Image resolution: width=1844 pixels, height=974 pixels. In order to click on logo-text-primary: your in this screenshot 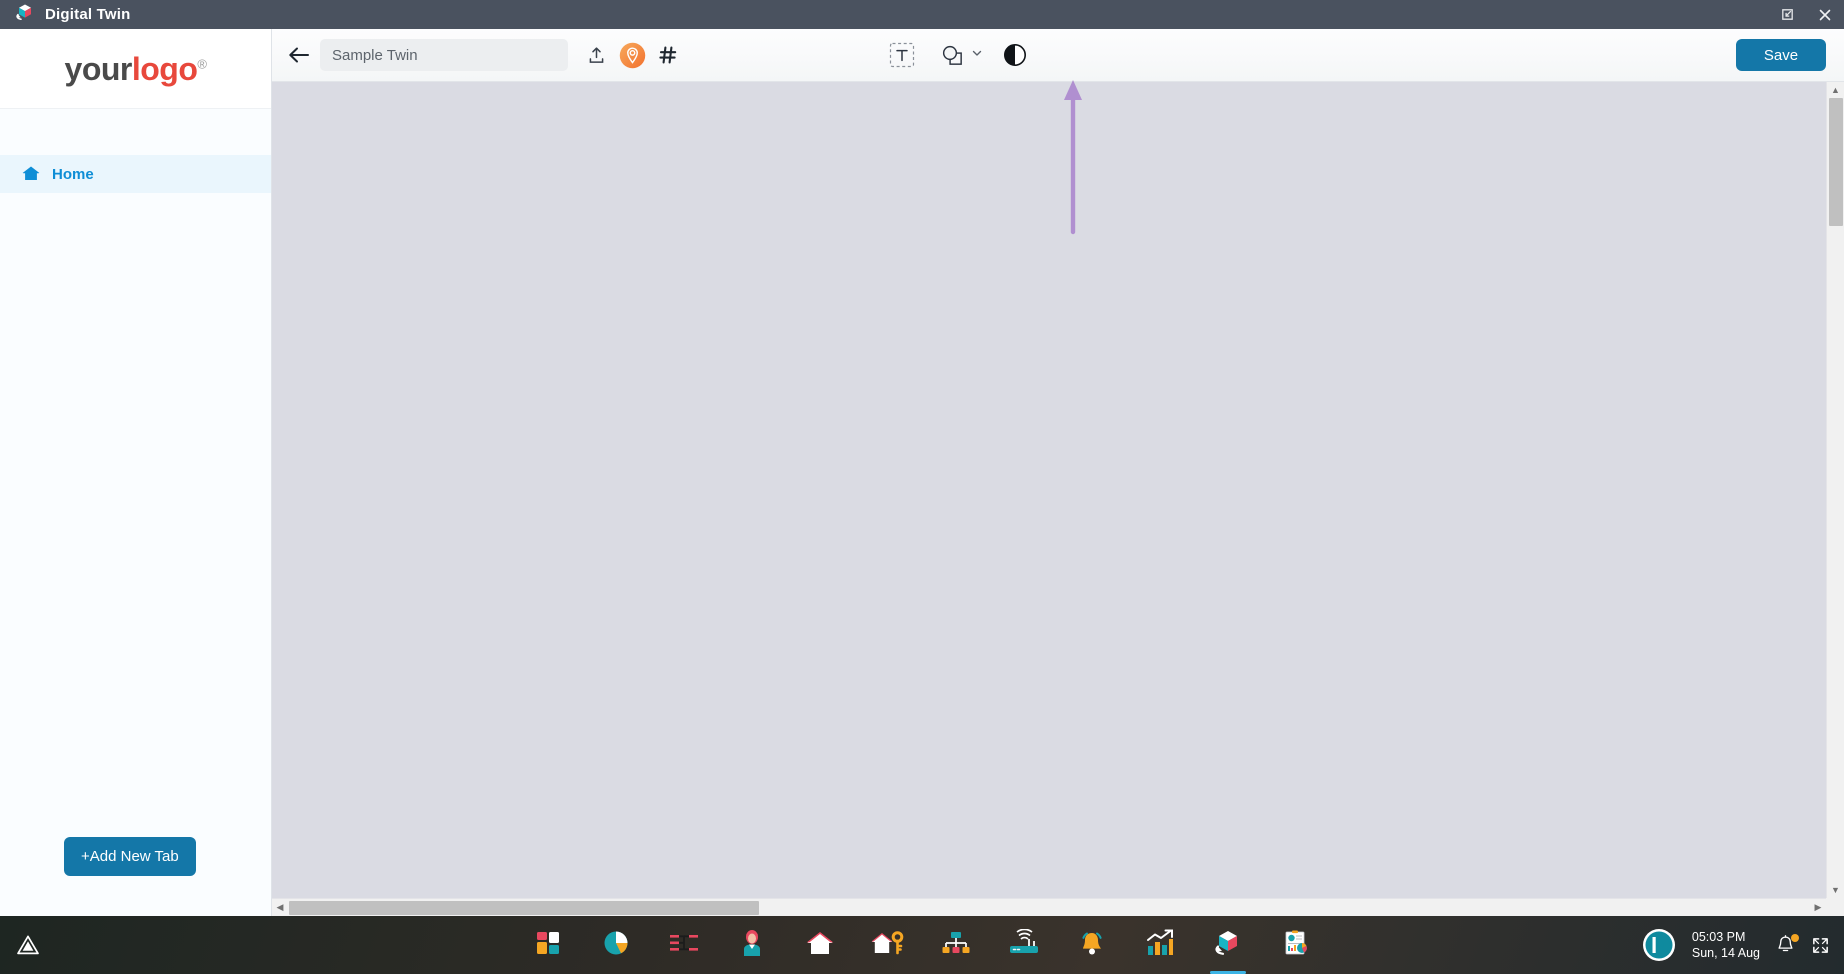, I will do `click(98, 68)`.